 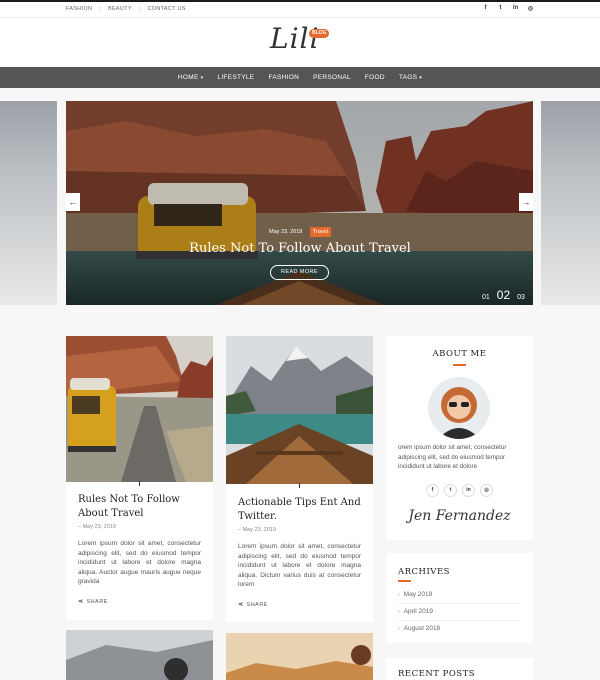 I want to click on slider-pagination: 01 02 03, so click(x=503, y=295).